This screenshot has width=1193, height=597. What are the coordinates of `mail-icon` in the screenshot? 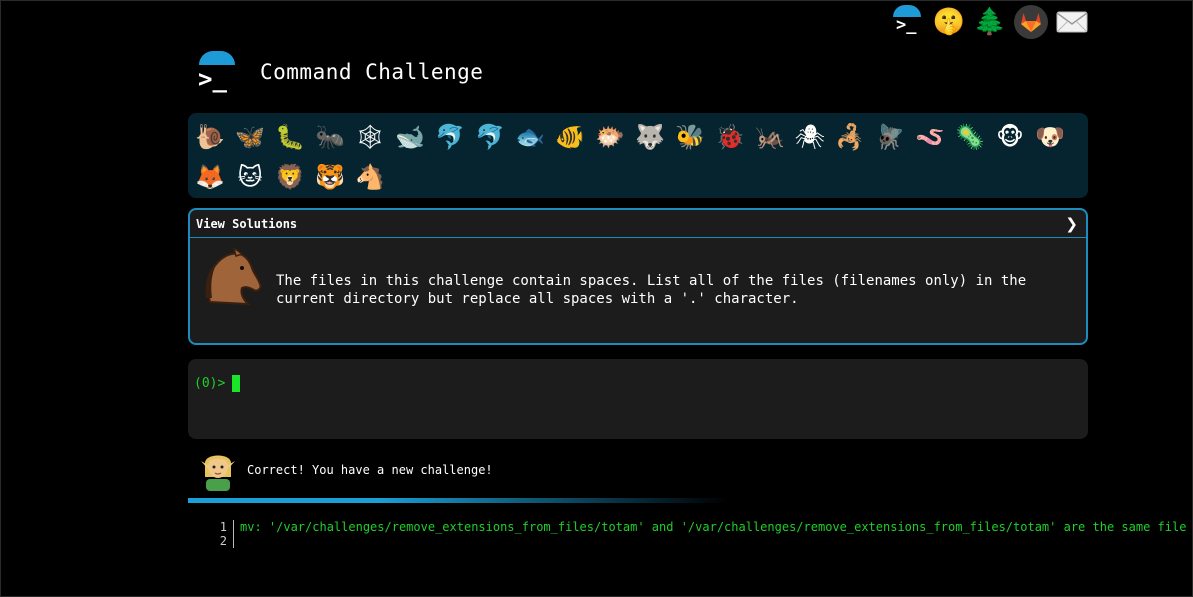 It's located at (1072, 22).